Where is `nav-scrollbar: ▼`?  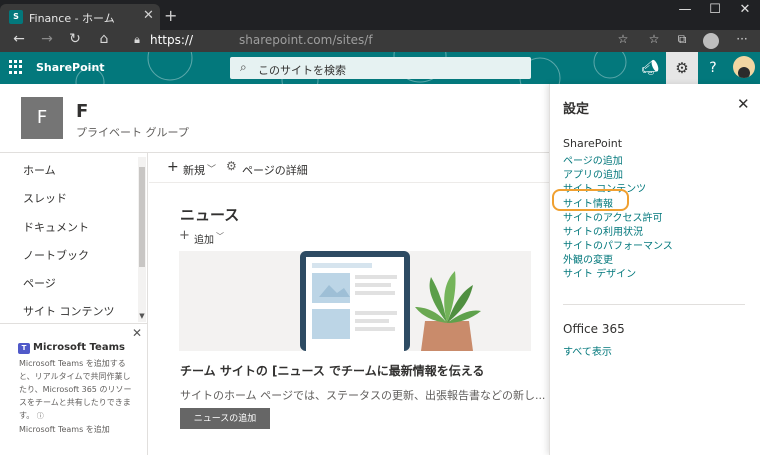 nav-scrollbar: ▼ is located at coordinates (142, 239).